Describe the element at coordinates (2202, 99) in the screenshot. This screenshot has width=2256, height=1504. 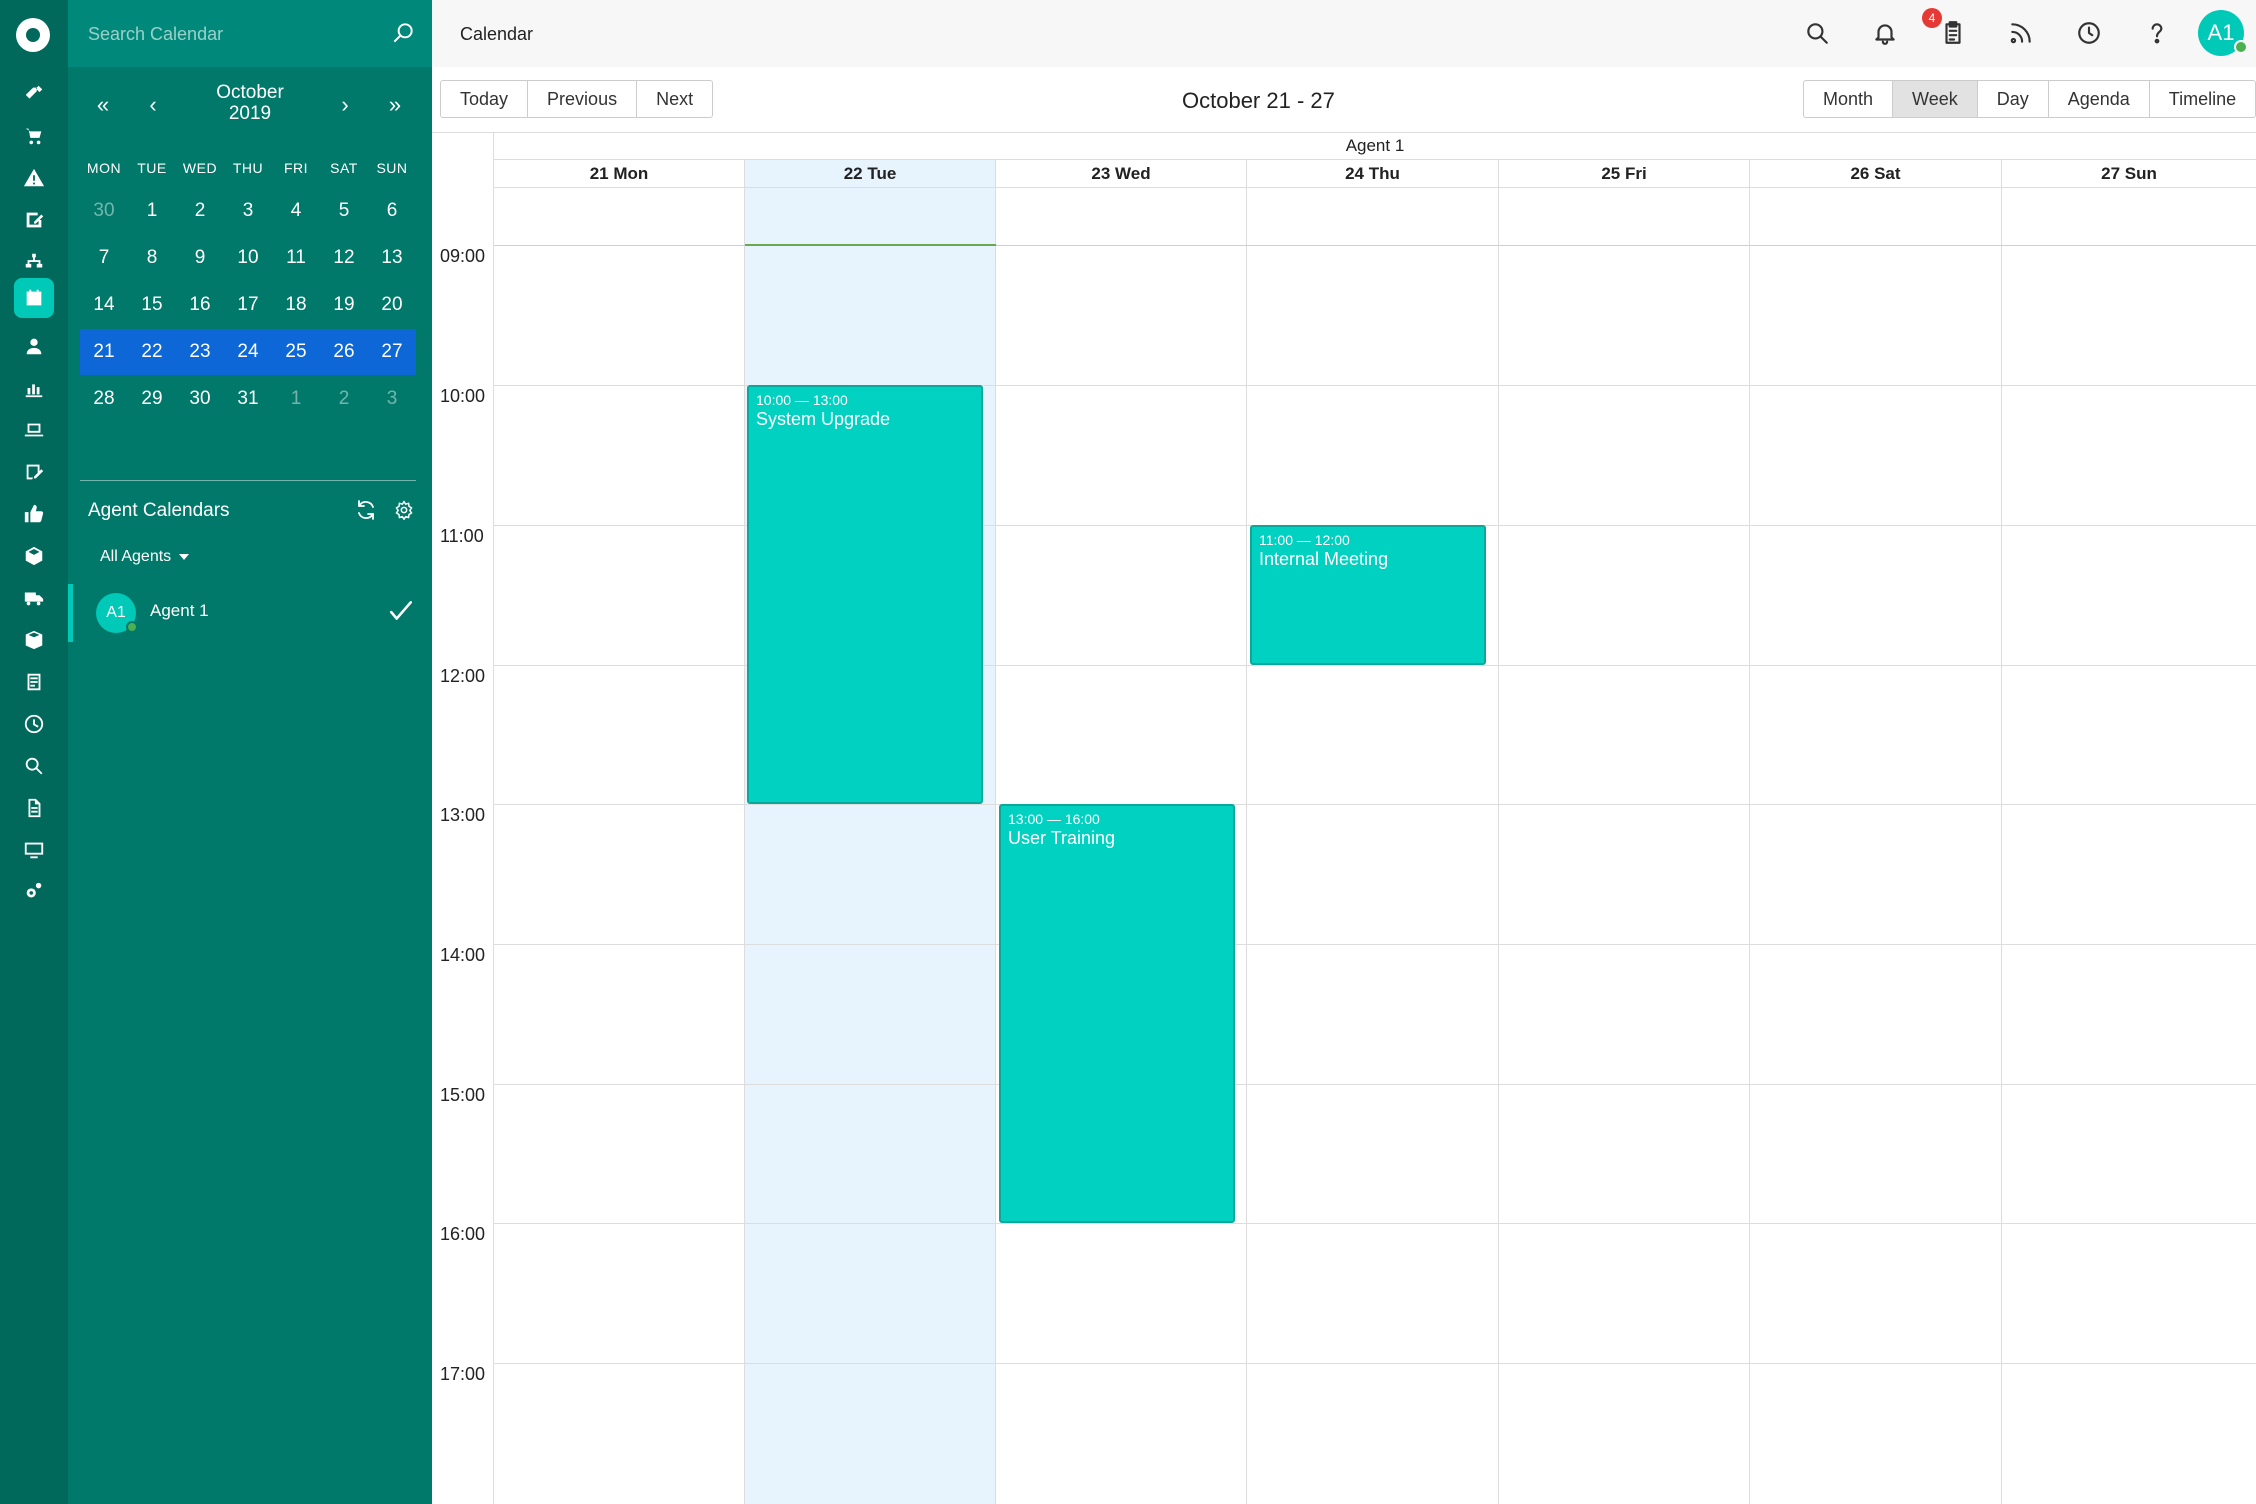
I see `view-timeline-button: Timeline` at that location.